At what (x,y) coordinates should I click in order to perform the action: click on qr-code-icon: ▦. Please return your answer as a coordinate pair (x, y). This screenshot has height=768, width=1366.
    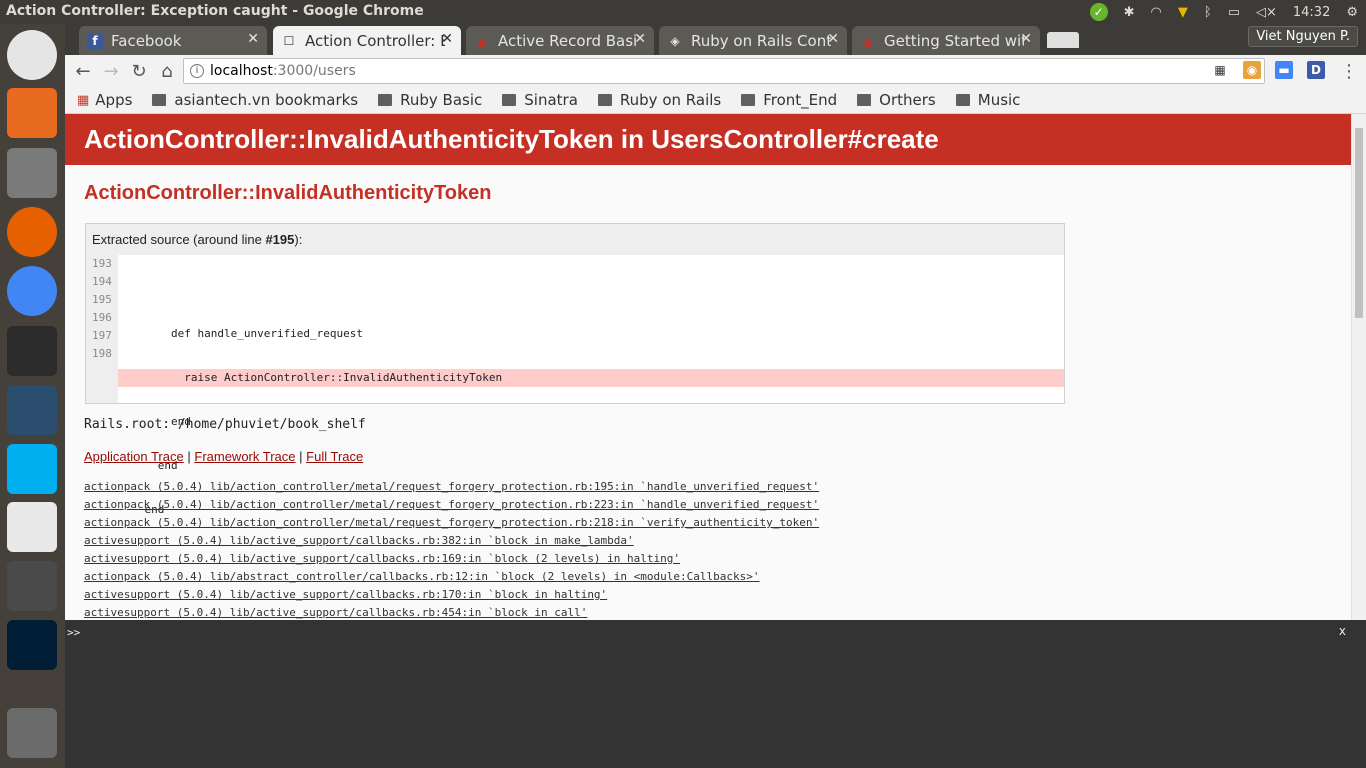
    Looking at the image, I should click on (1220, 70).